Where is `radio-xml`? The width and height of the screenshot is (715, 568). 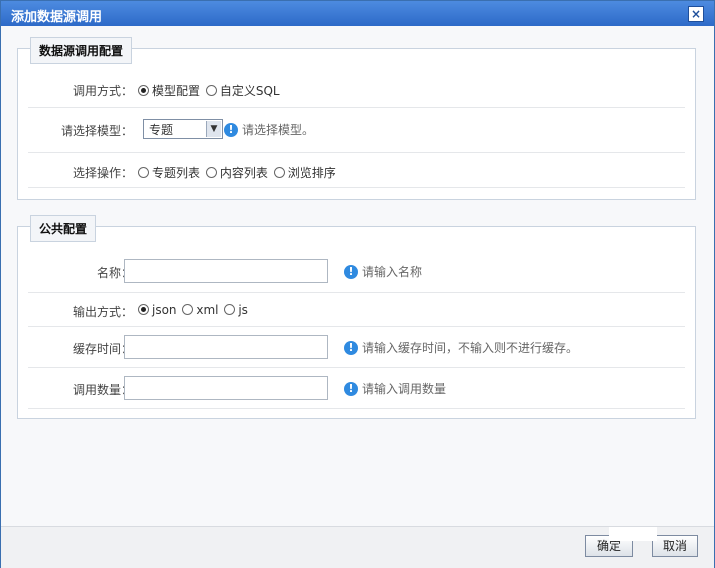 radio-xml is located at coordinates (188, 309).